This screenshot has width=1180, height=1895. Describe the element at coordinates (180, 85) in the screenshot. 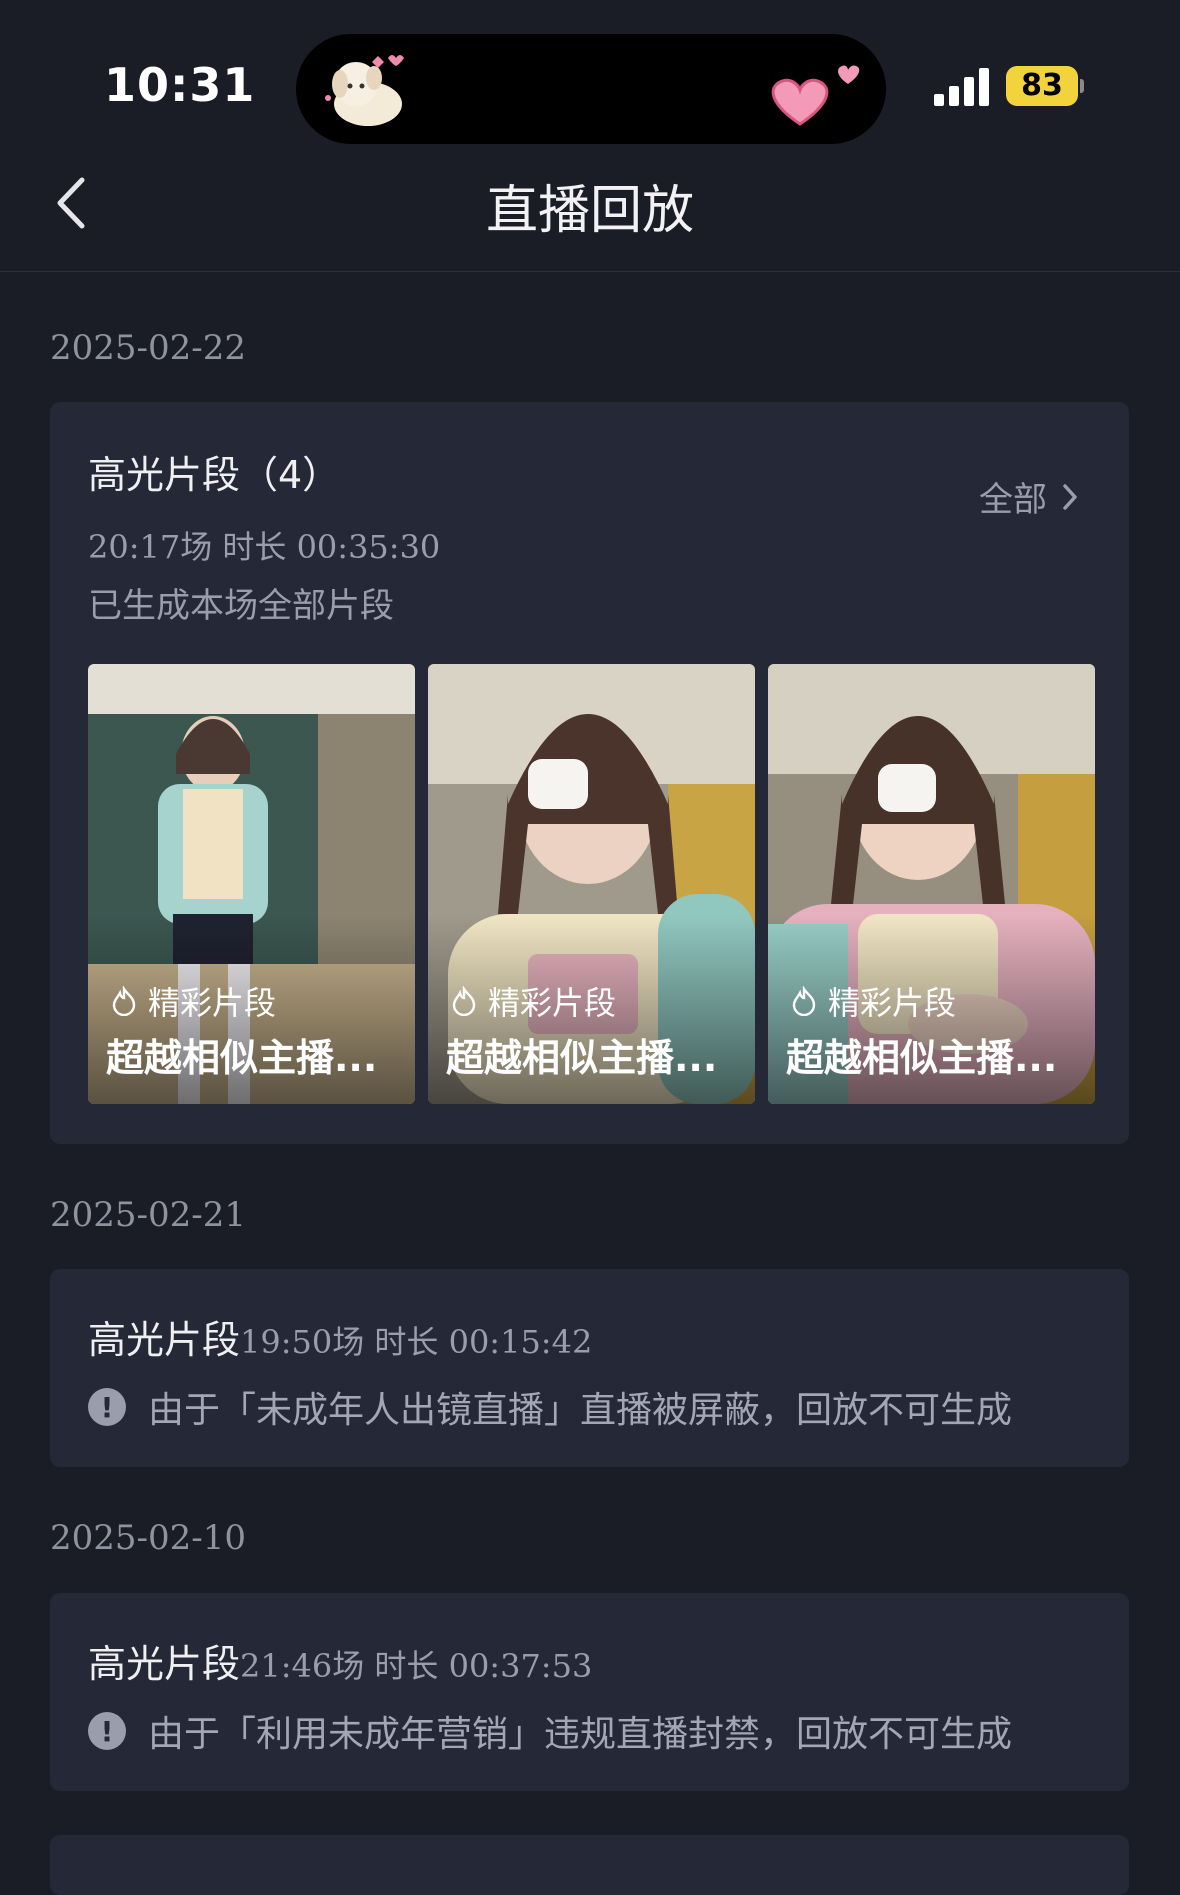

I see `status-time: 10:31` at that location.